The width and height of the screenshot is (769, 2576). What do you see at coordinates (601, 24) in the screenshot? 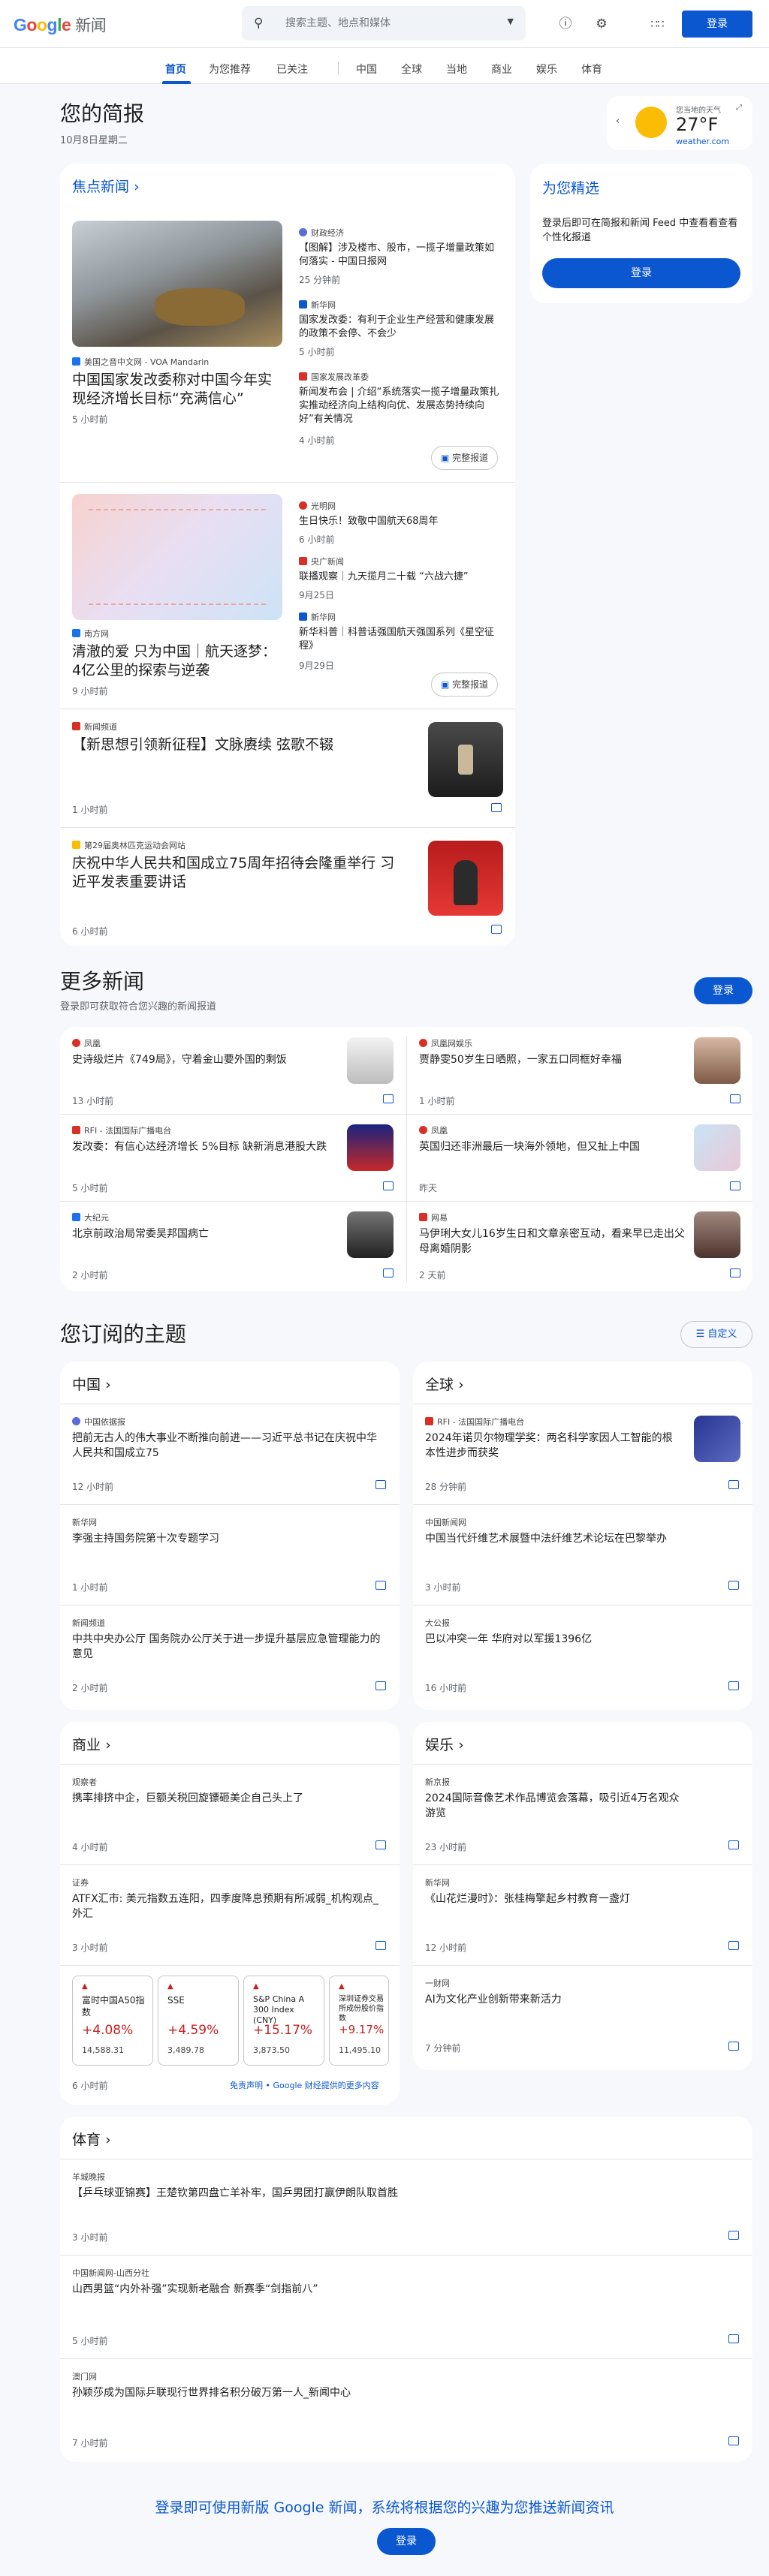
I see `gear-icon: ⚙` at bounding box center [601, 24].